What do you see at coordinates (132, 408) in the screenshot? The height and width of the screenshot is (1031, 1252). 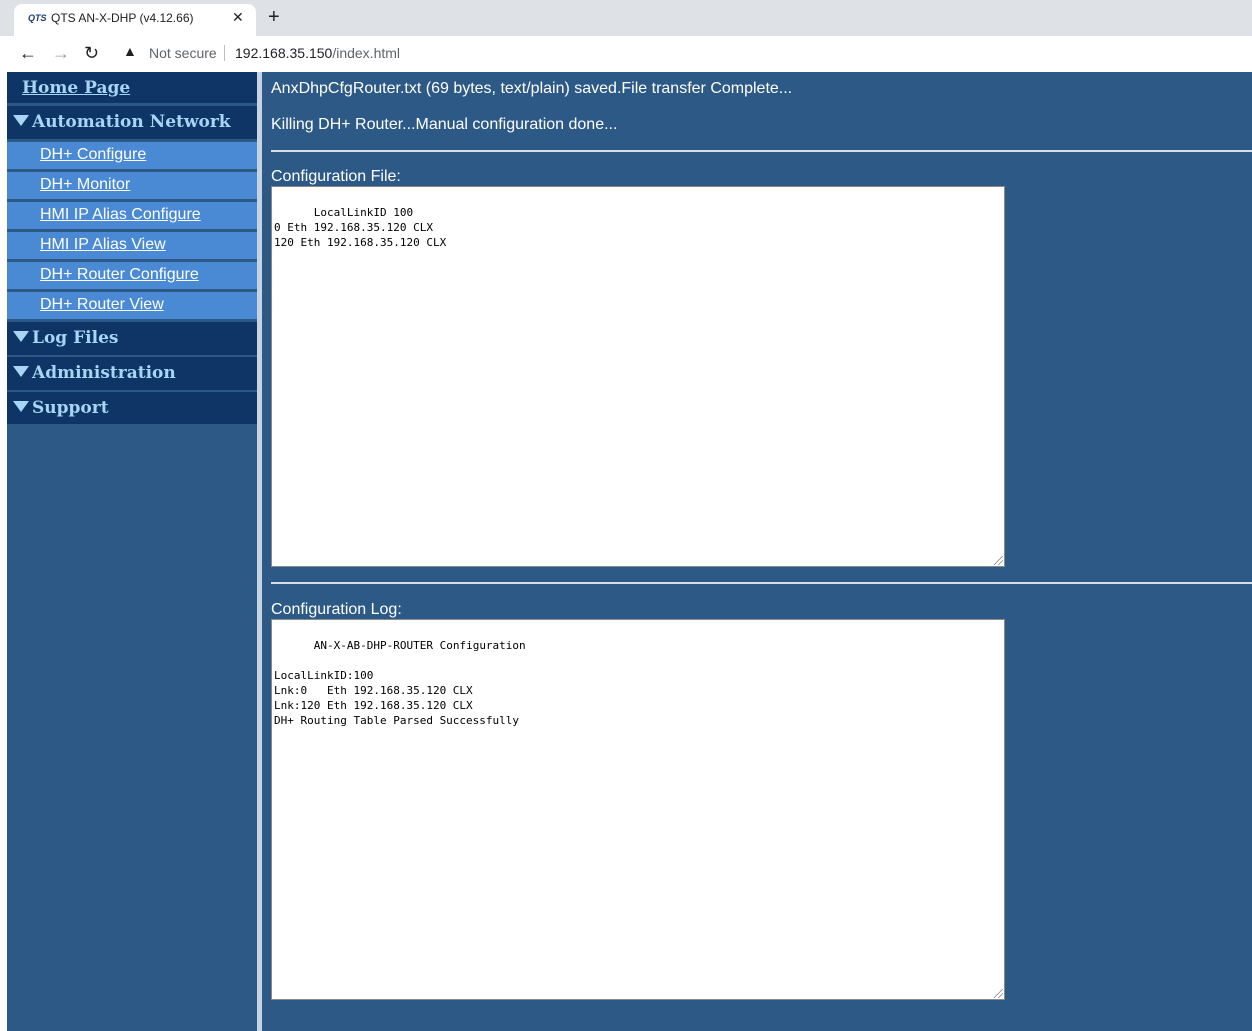 I see `section-support: Support` at bounding box center [132, 408].